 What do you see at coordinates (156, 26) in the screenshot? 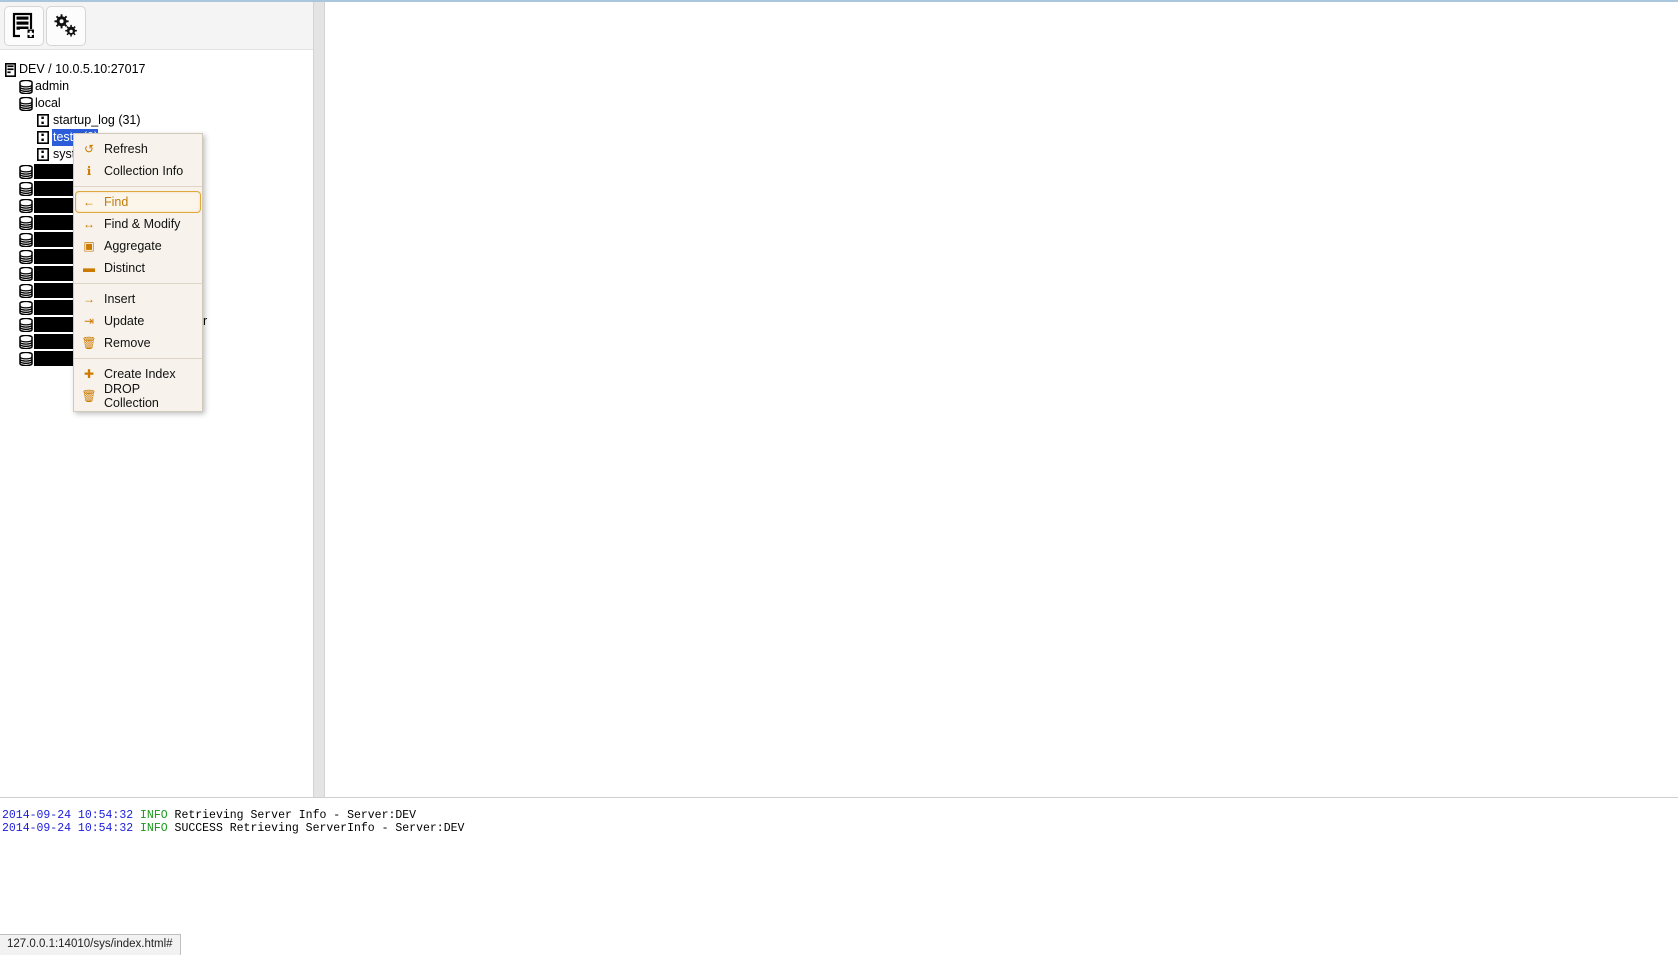
I see `toolbar` at bounding box center [156, 26].